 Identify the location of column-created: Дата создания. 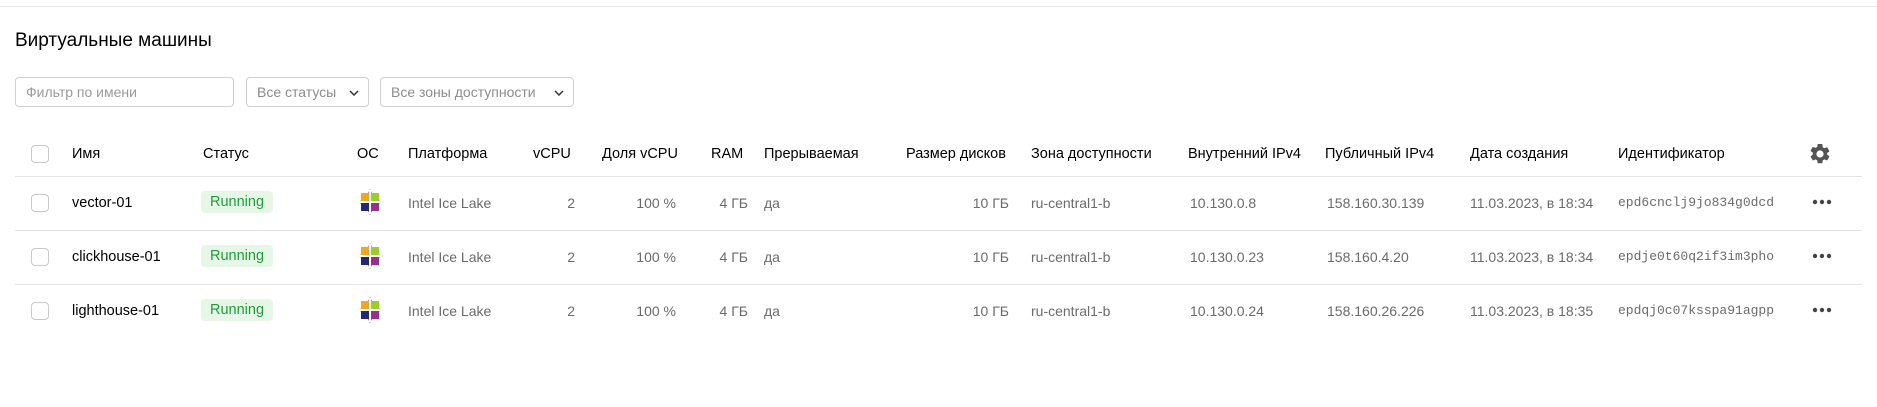
(1519, 154).